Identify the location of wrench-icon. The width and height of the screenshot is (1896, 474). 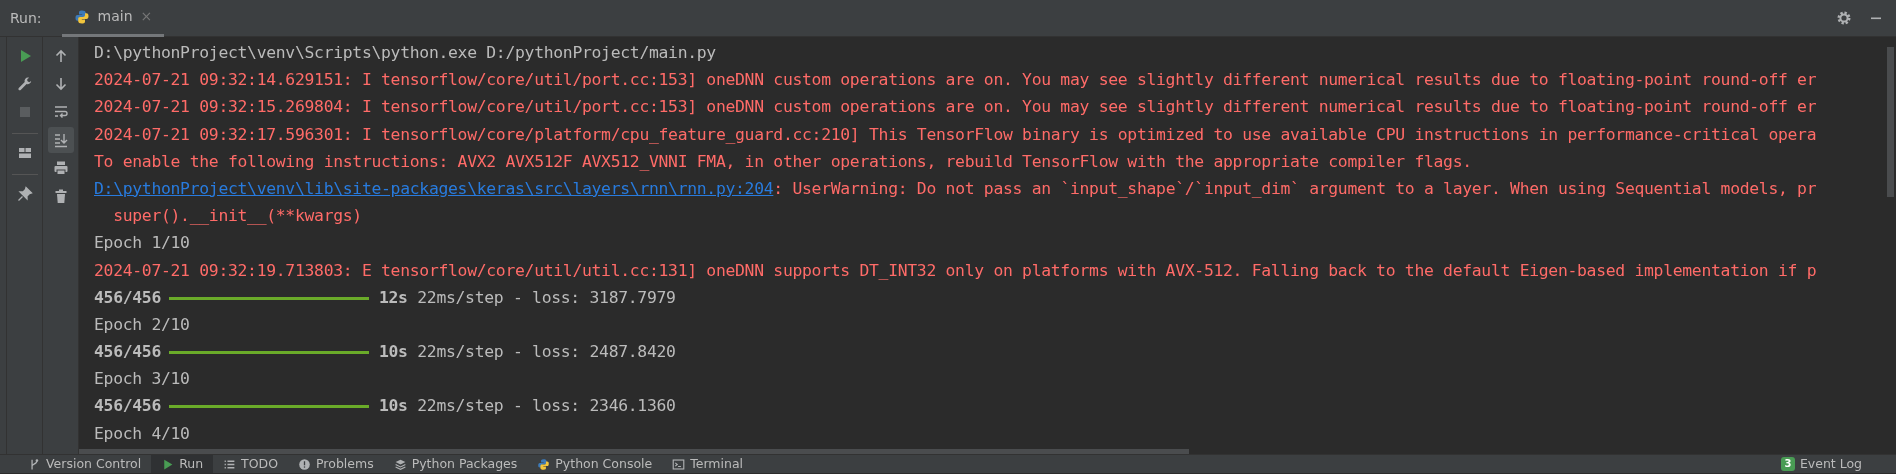
(24, 84).